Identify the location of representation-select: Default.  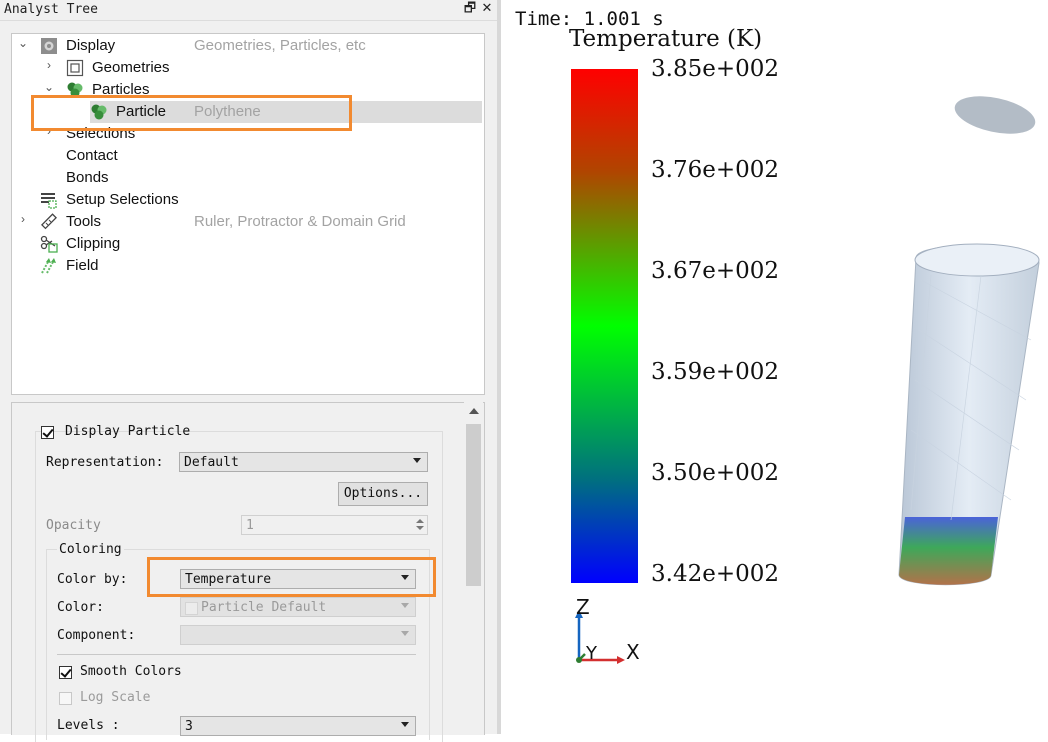
(303, 462).